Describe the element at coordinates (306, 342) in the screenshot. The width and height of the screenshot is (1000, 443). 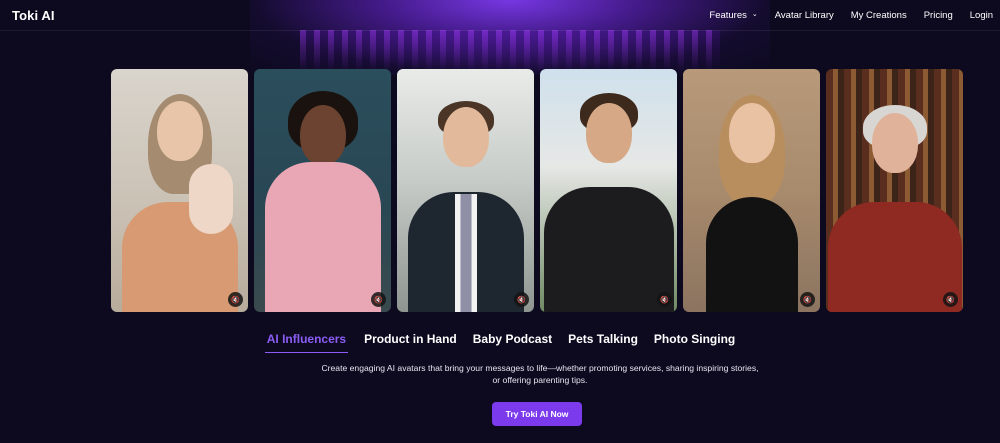
I see `tab-ai-influencers: AI Influencers` at that location.